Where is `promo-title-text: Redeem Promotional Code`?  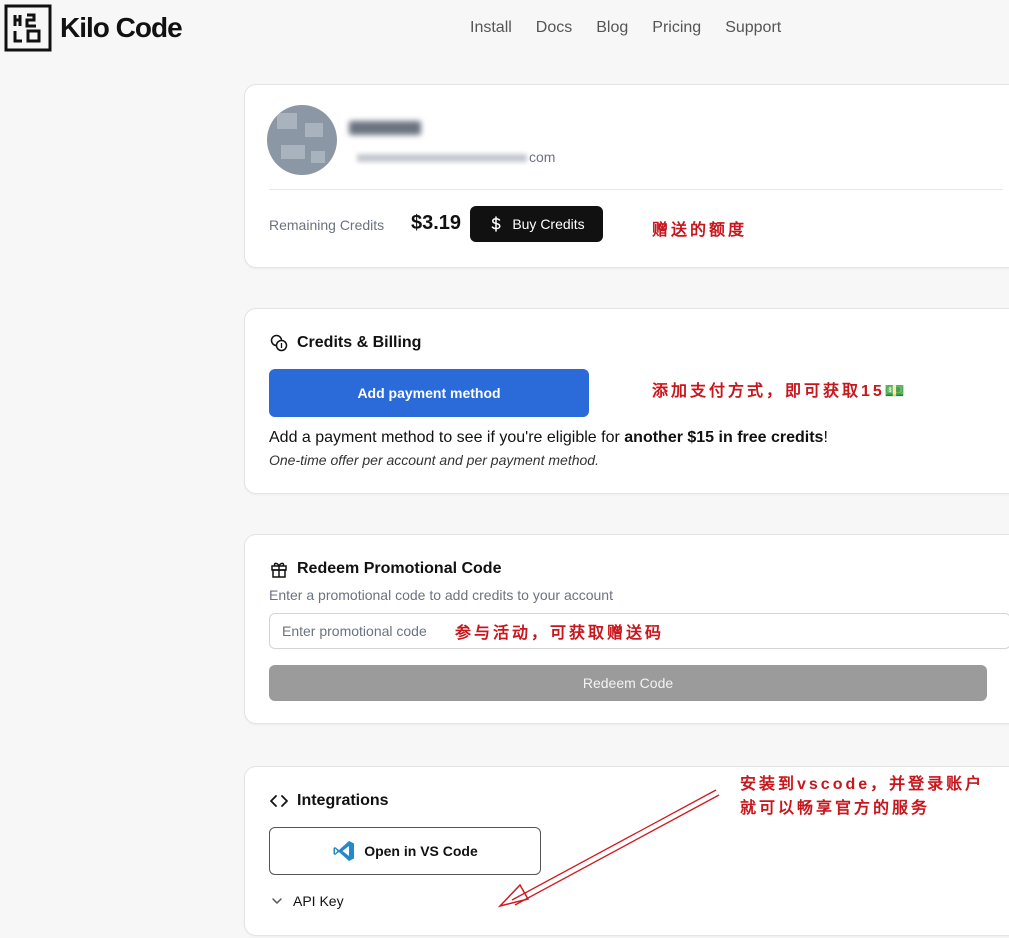
promo-title-text: Redeem Promotional Code is located at coordinates (399, 568).